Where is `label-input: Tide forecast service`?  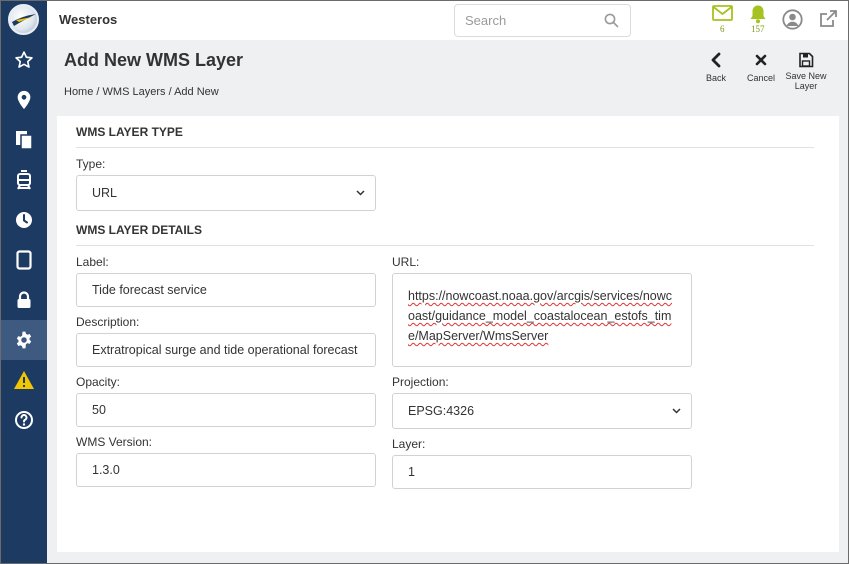
label-input: Tide forecast service is located at coordinates (226, 290).